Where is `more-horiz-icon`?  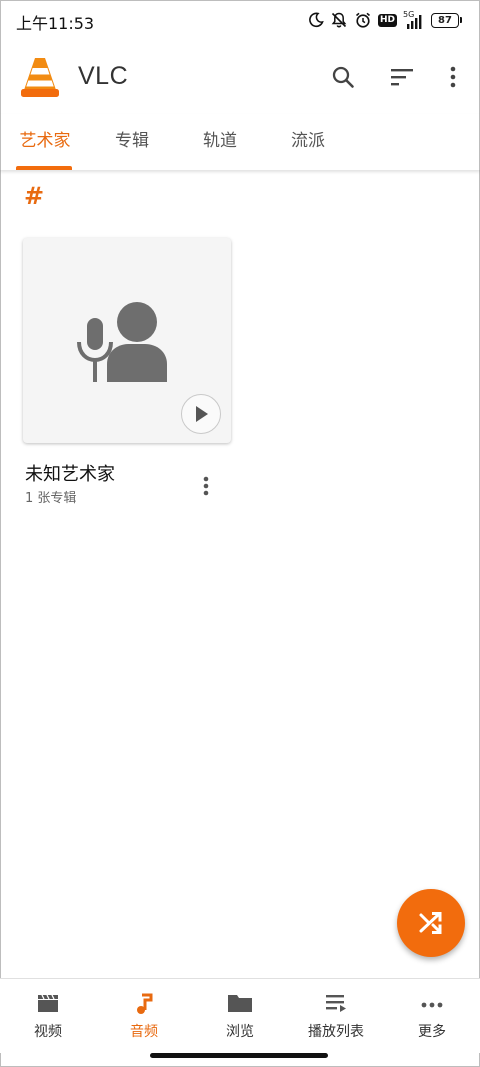 more-horiz-icon is located at coordinates (432, 1004).